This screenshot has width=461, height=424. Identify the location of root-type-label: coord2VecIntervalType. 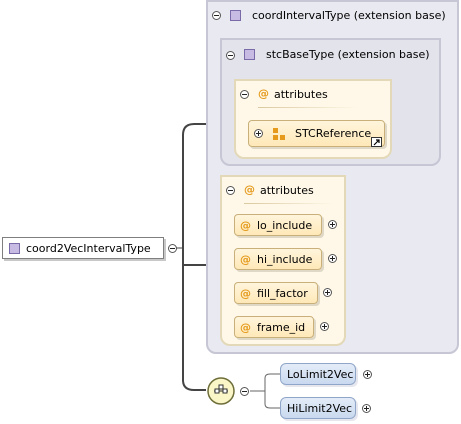
(88, 248).